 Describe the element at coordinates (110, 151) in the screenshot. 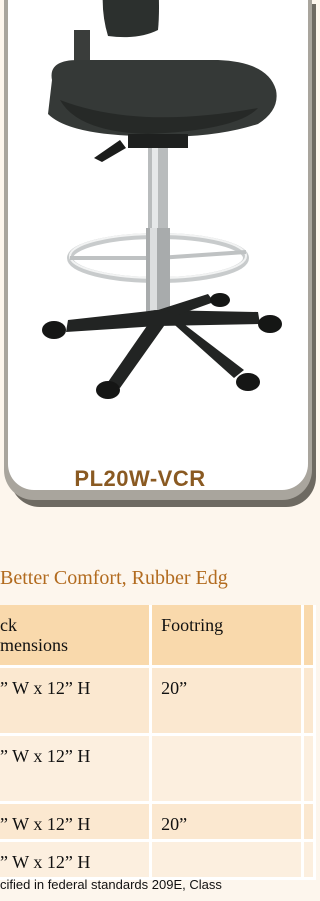

I see `chair-lever` at that location.